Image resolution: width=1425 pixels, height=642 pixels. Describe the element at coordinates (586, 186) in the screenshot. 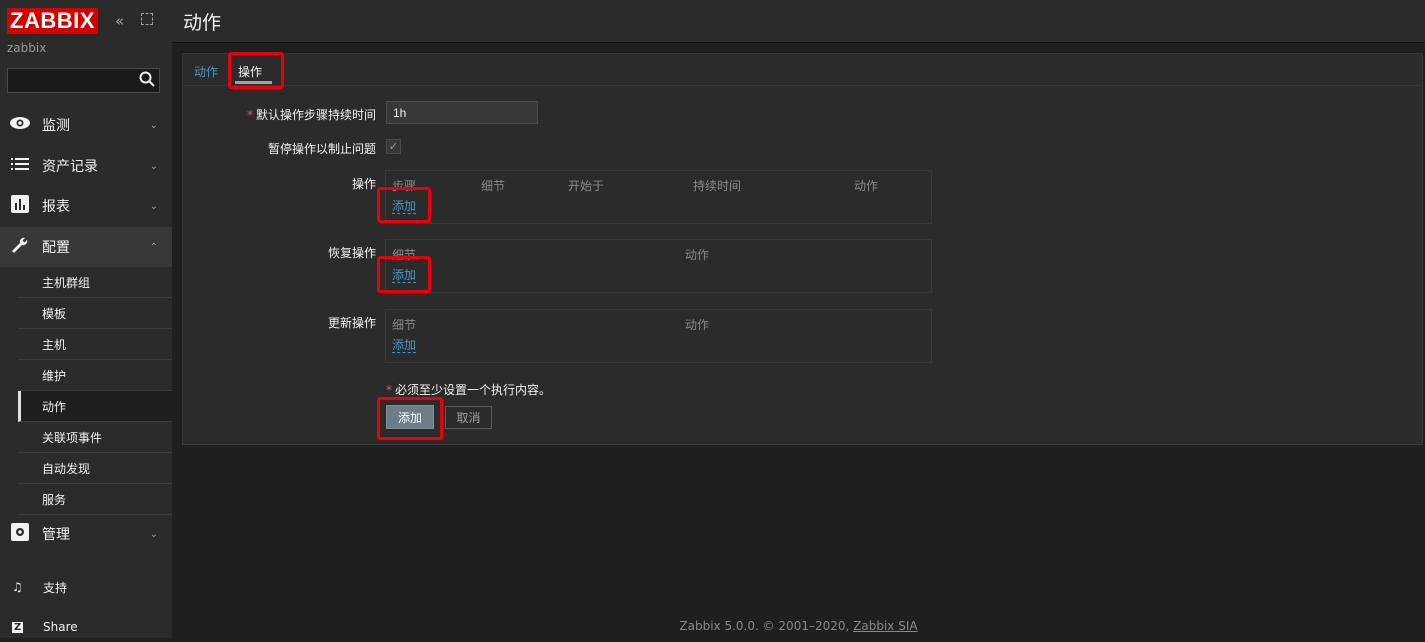

I see `col-header: 开始于` at that location.